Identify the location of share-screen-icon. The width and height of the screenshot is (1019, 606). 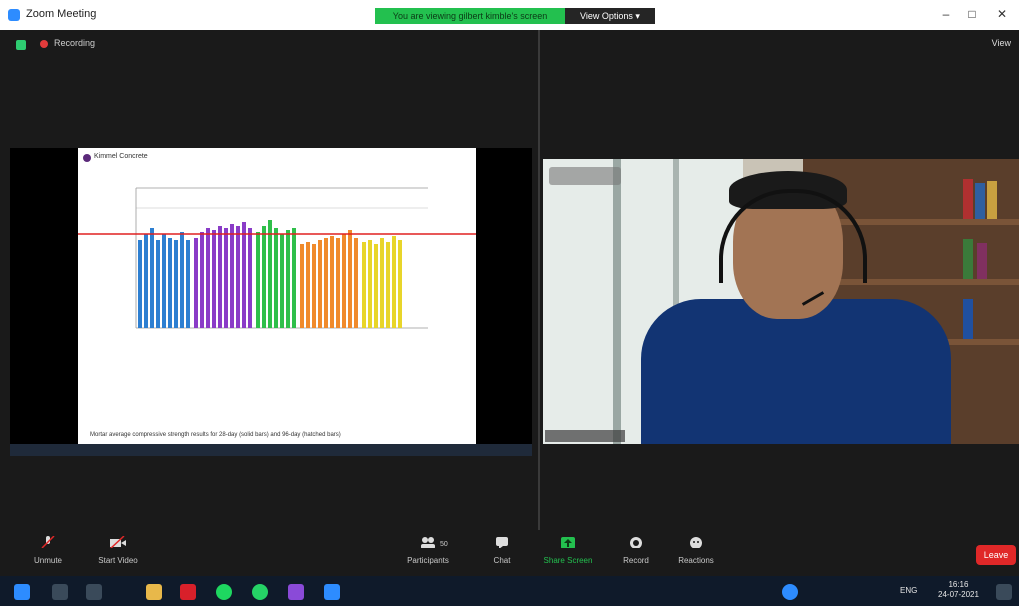
(568, 542).